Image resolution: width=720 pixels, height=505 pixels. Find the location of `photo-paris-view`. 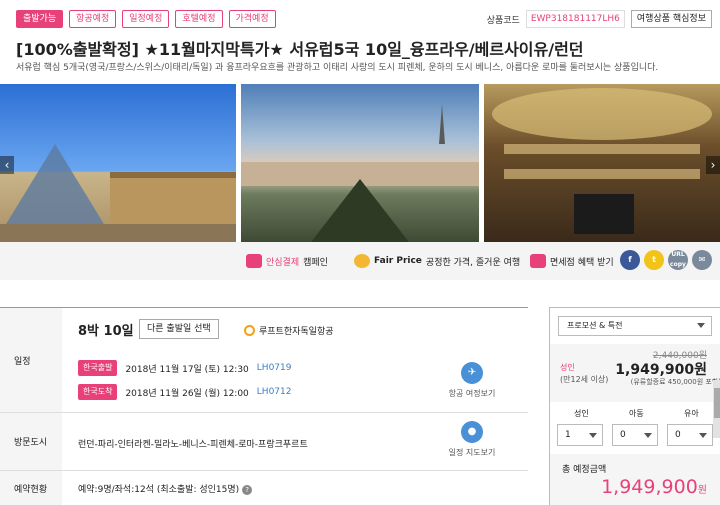

photo-paris-view is located at coordinates (360, 163).